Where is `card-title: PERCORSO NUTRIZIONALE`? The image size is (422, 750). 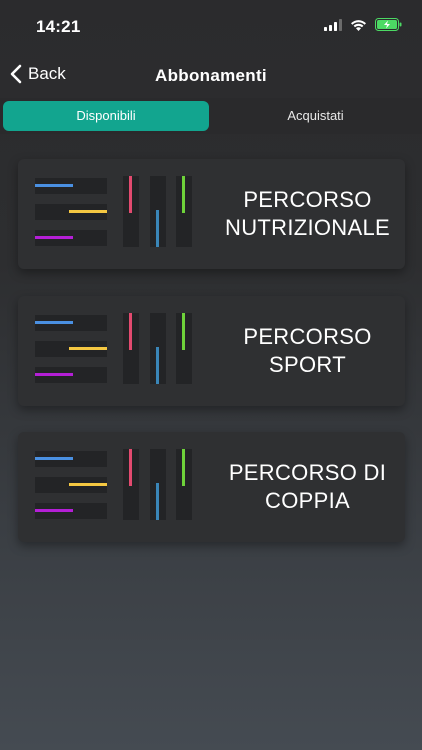
card-title: PERCORSO NUTRIZIONALE is located at coordinates (307, 213).